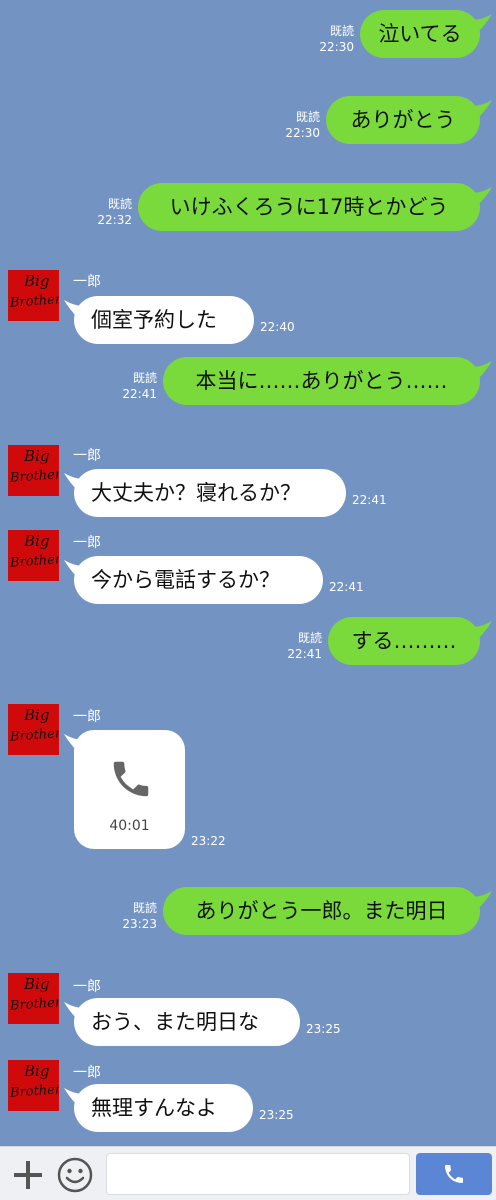 This screenshot has height=1200, width=496. Describe the element at coordinates (187, 1022) in the screenshot. I see `incoming-message-bubble: おう、また明日な` at that location.